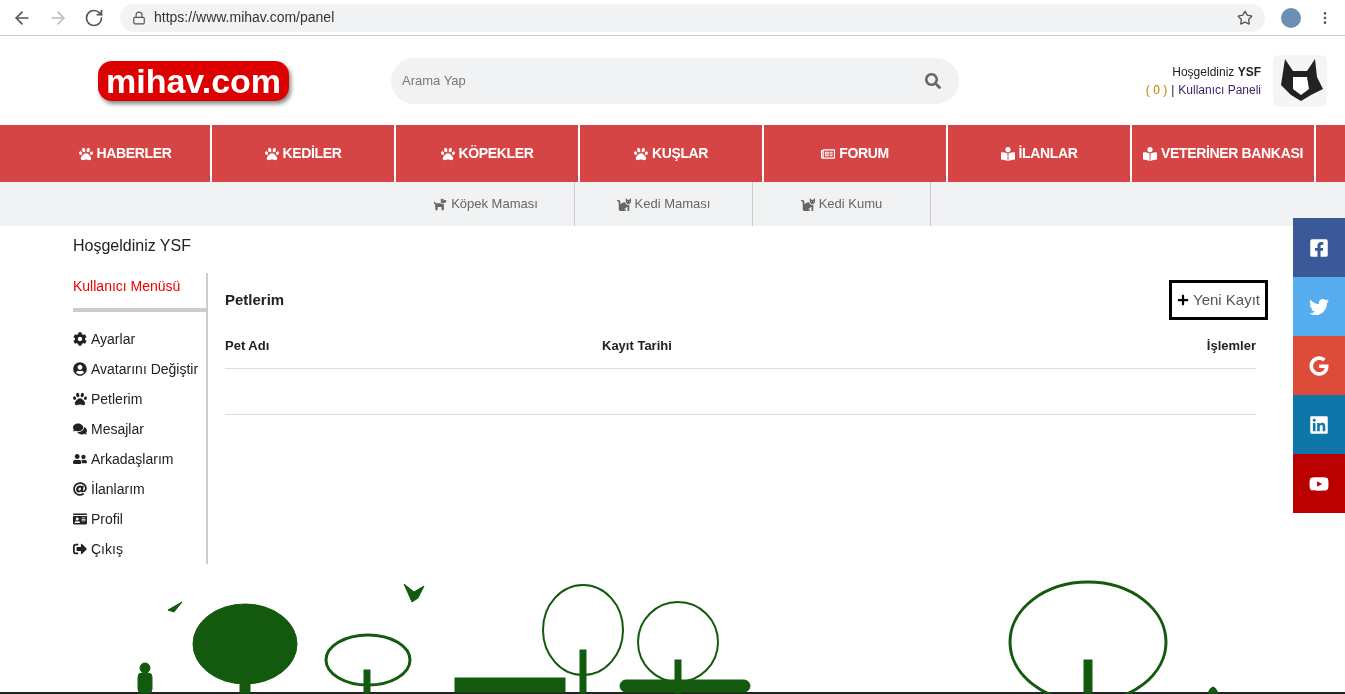 This screenshot has width=1345, height=694. I want to click on panel-title: Petlerim, so click(255, 299).